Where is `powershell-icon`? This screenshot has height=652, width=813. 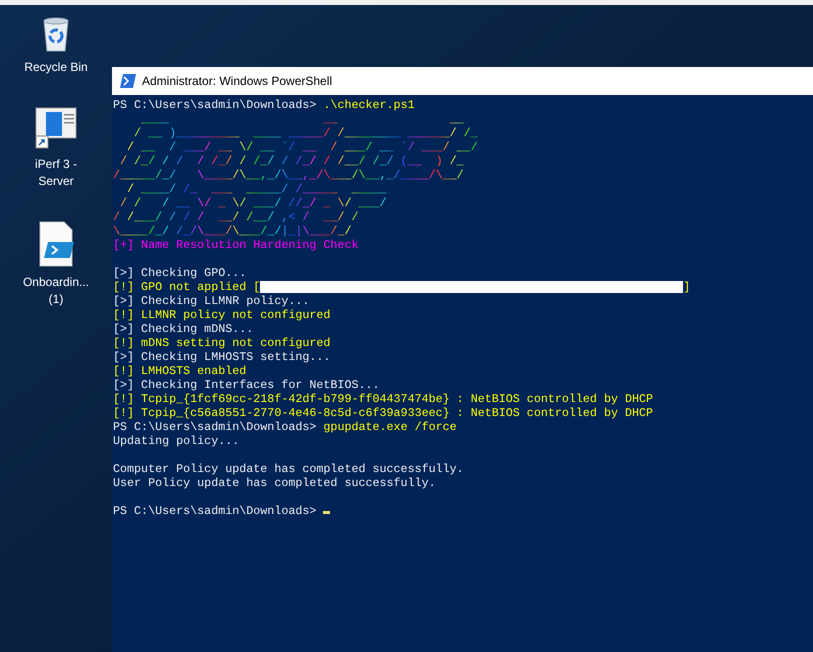 powershell-icon is located at coordinates (128, 81).